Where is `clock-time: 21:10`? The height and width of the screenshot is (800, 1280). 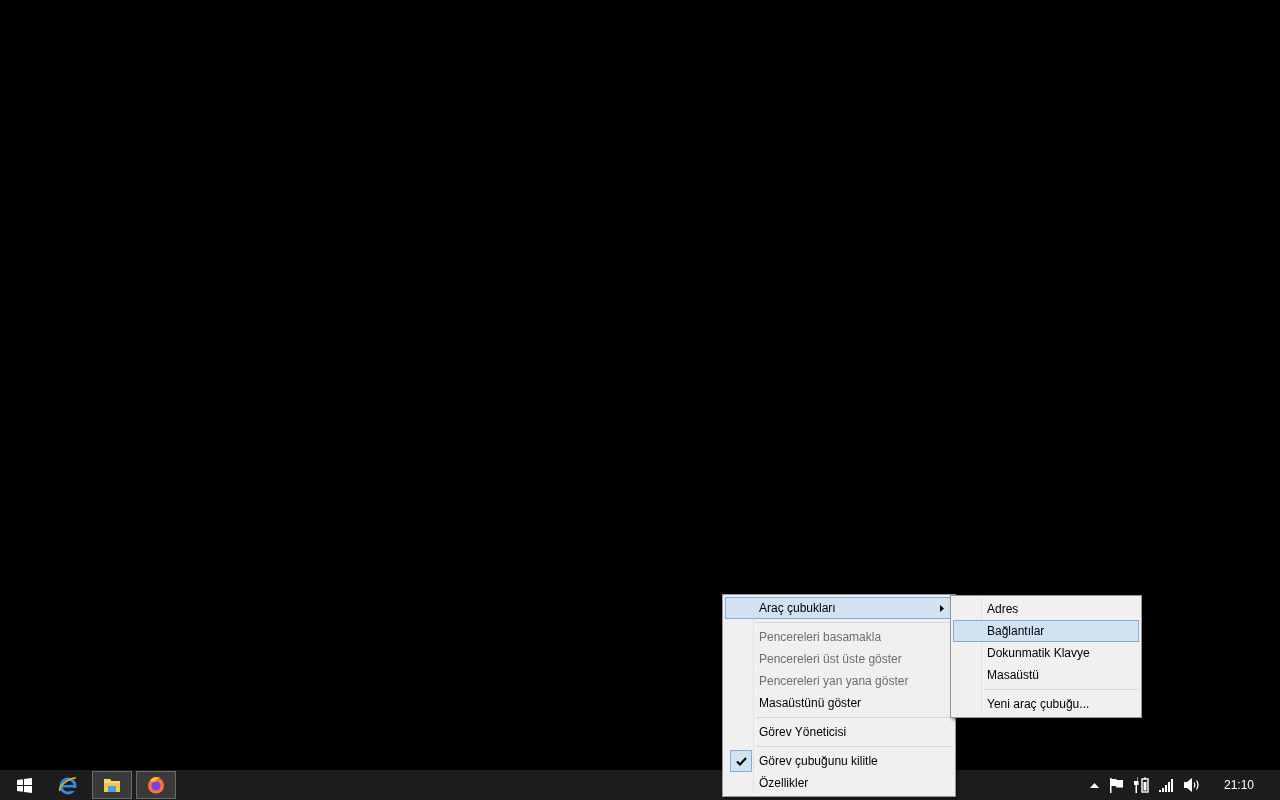
clock-time: 21:10 is located at coordinates (1238, 785).